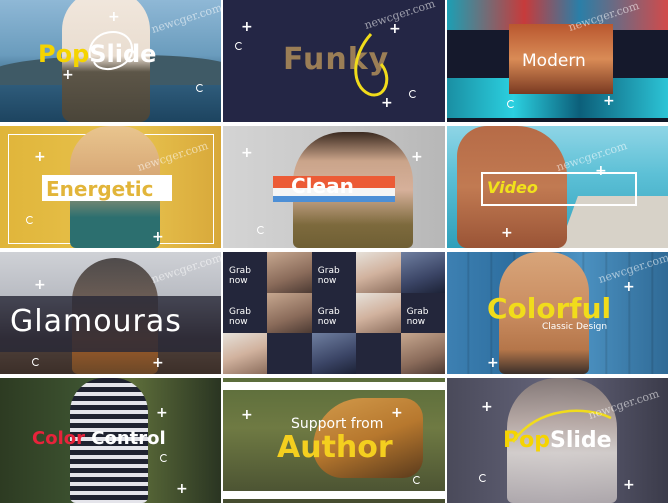  I want to click on author-line: Author, so click(335, 447).